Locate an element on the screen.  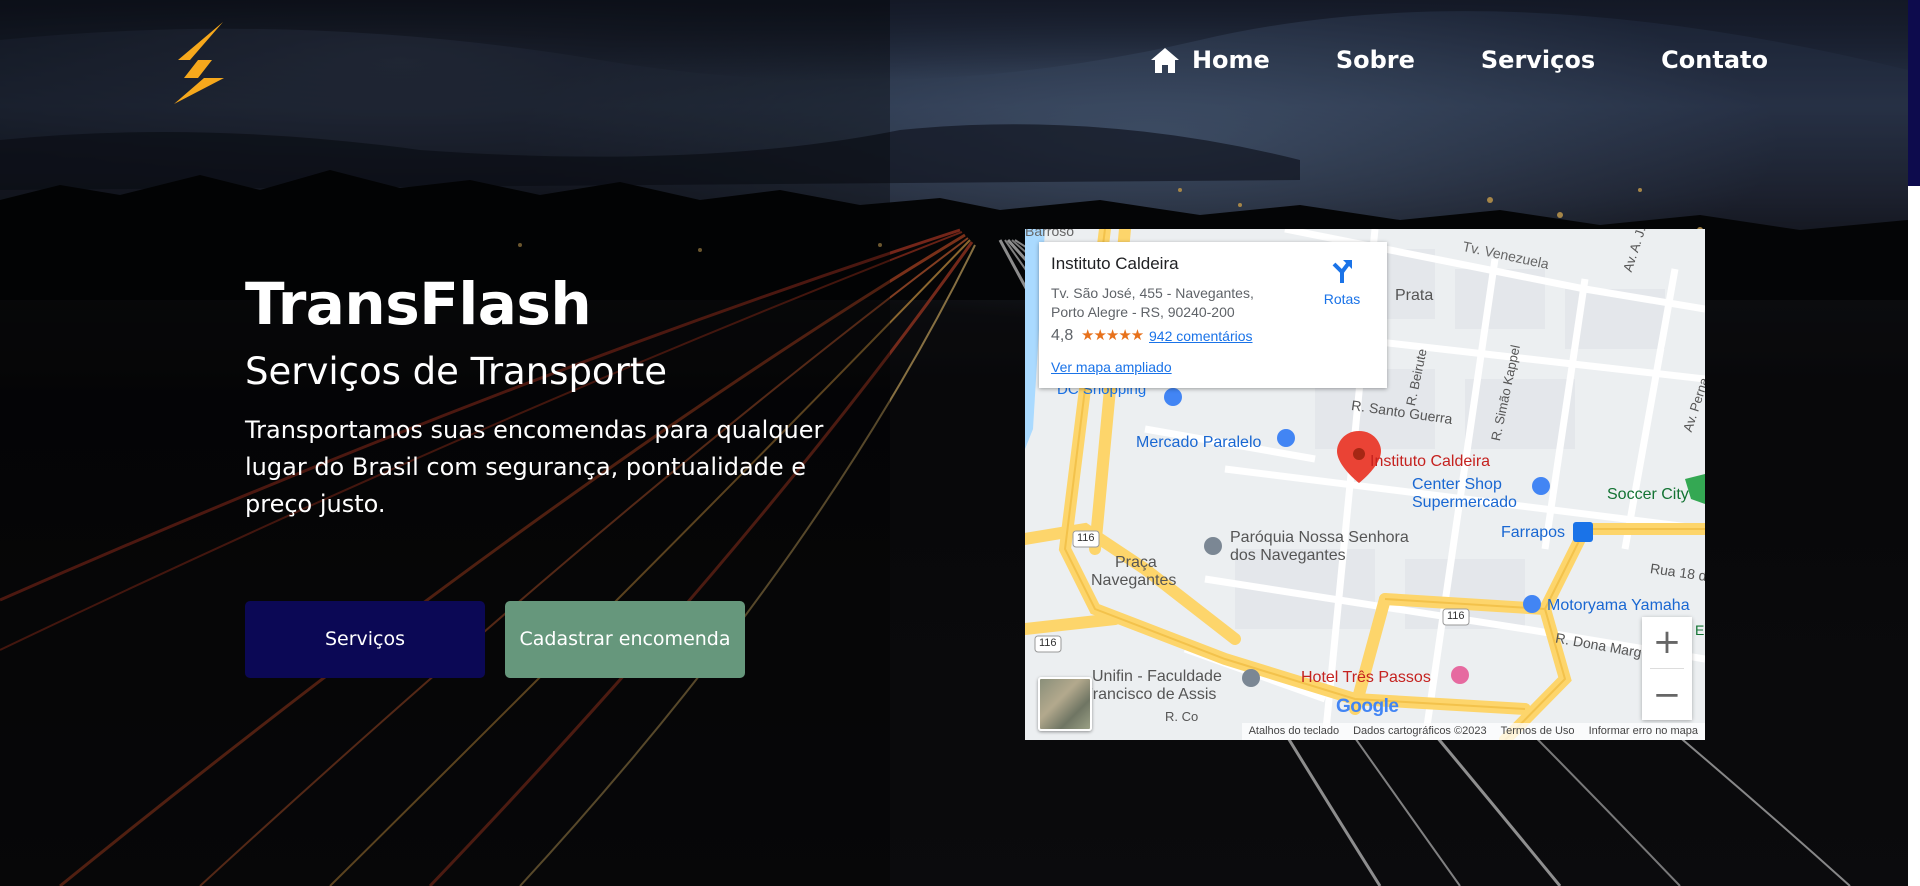
directions-label: Rotas is located at coordinates (1342, 299).